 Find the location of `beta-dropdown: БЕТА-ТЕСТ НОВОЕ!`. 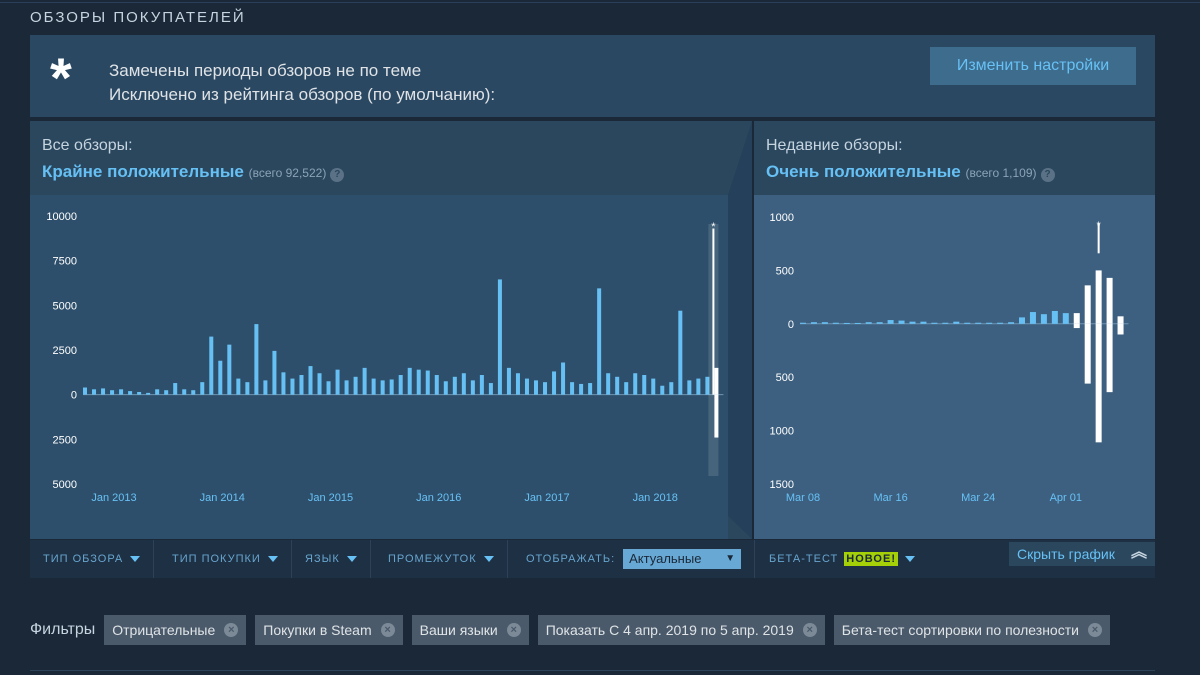

beta-dropdown: БЕТА-ТЕСТ НОВОЕ! is located at coordinates (842, 559).